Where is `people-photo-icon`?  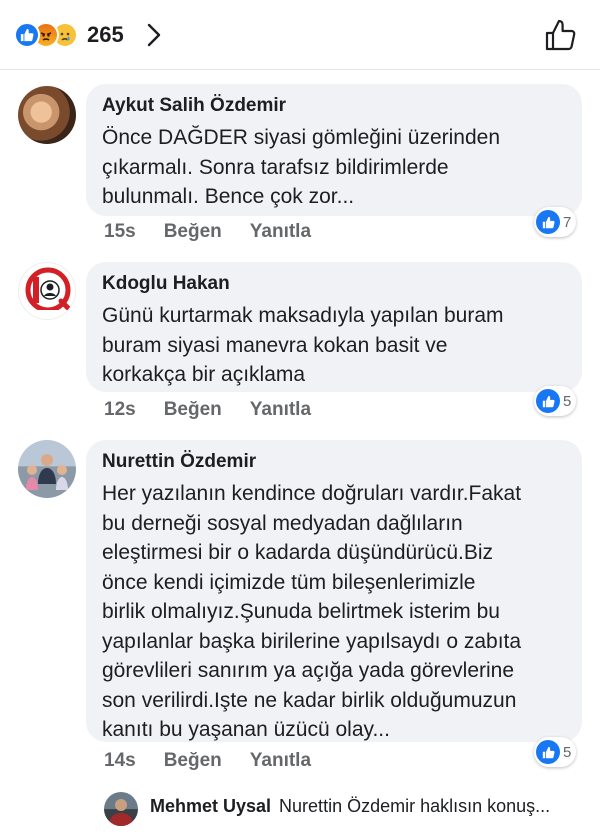 people-photo-icon is located at coordinates (47, 472).